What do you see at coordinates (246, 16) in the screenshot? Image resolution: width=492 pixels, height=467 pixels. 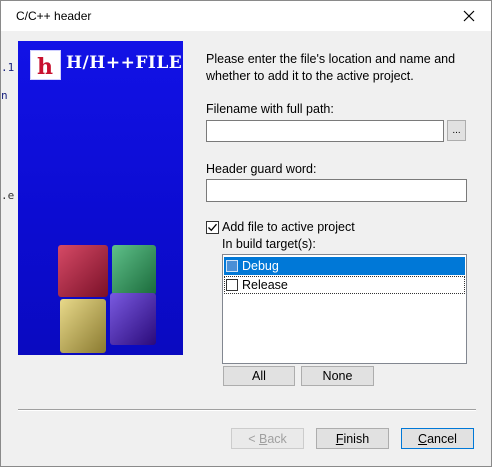 I see `title-bar: C/C++ header` at bounding box center [246, 16].